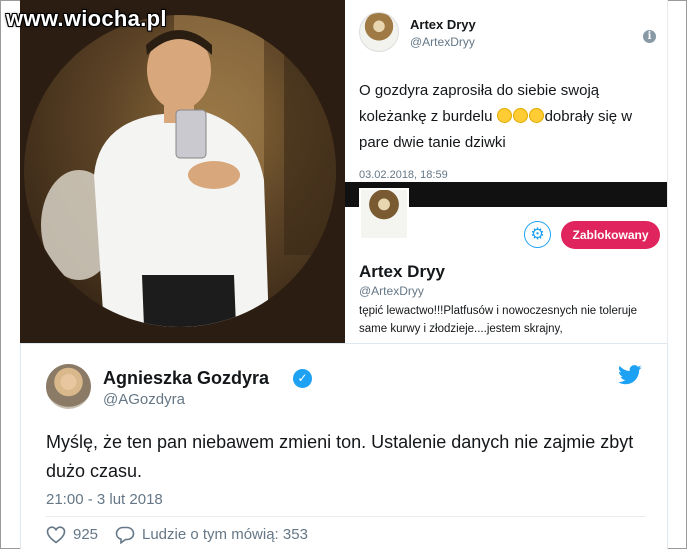 Image resolution: width=687 pixels, height=549 pixels. I want to click on info-icon: i, so click(649, 36).